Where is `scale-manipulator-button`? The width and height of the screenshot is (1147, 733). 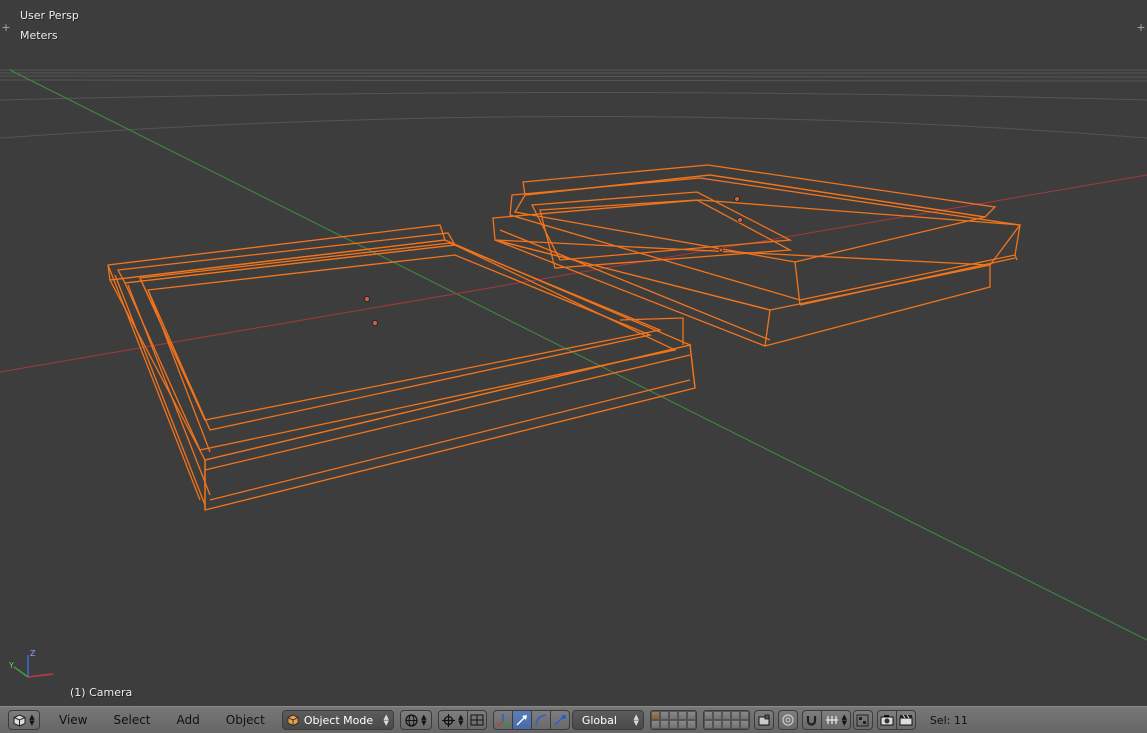 scale-manipulator-button is located at coordinates (559, 720).